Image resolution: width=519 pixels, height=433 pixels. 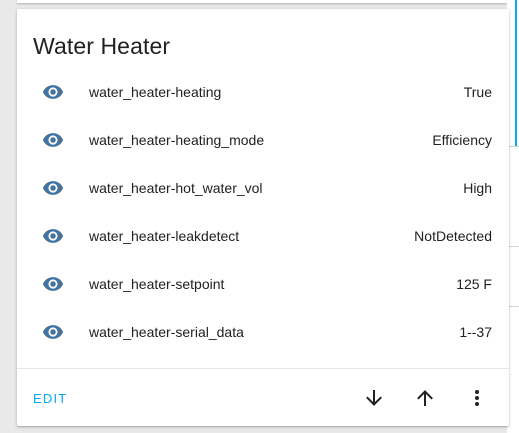 I want to click on entity-state: True, so click(x=477, y=92).